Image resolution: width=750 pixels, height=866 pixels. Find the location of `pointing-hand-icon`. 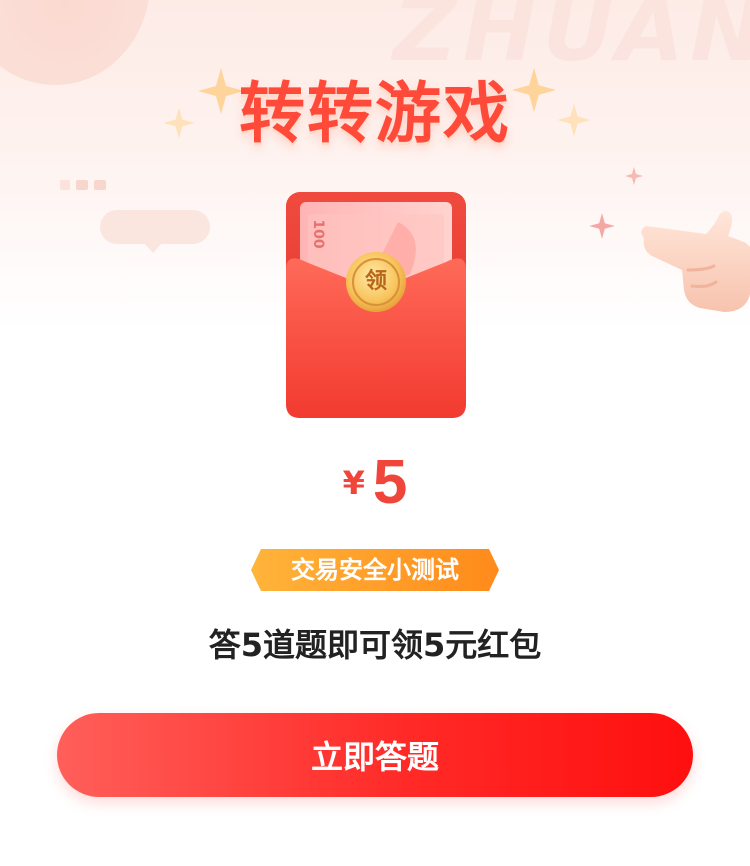

pointing-hand-icon is located at coordinates (695, 261).